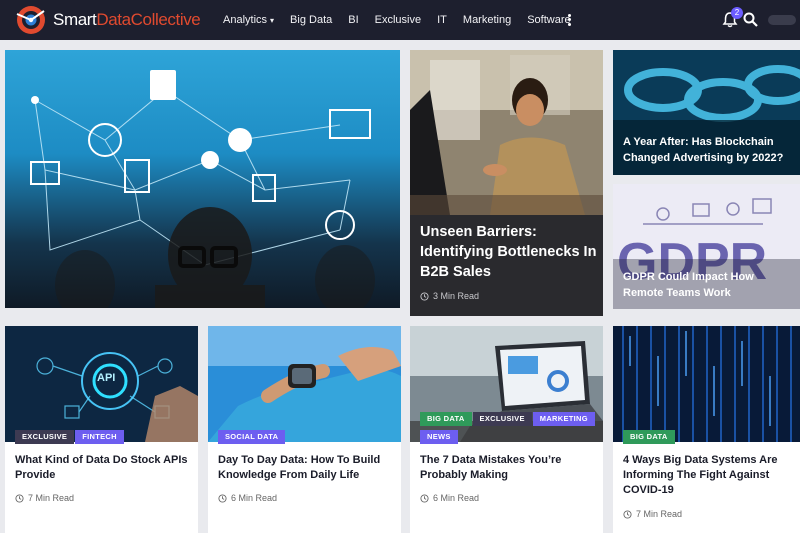  What do you see at coordinates (563, 419) in the screenshot?
I see `tag-marketing: MARKETING` at bounding box center [563, 419].